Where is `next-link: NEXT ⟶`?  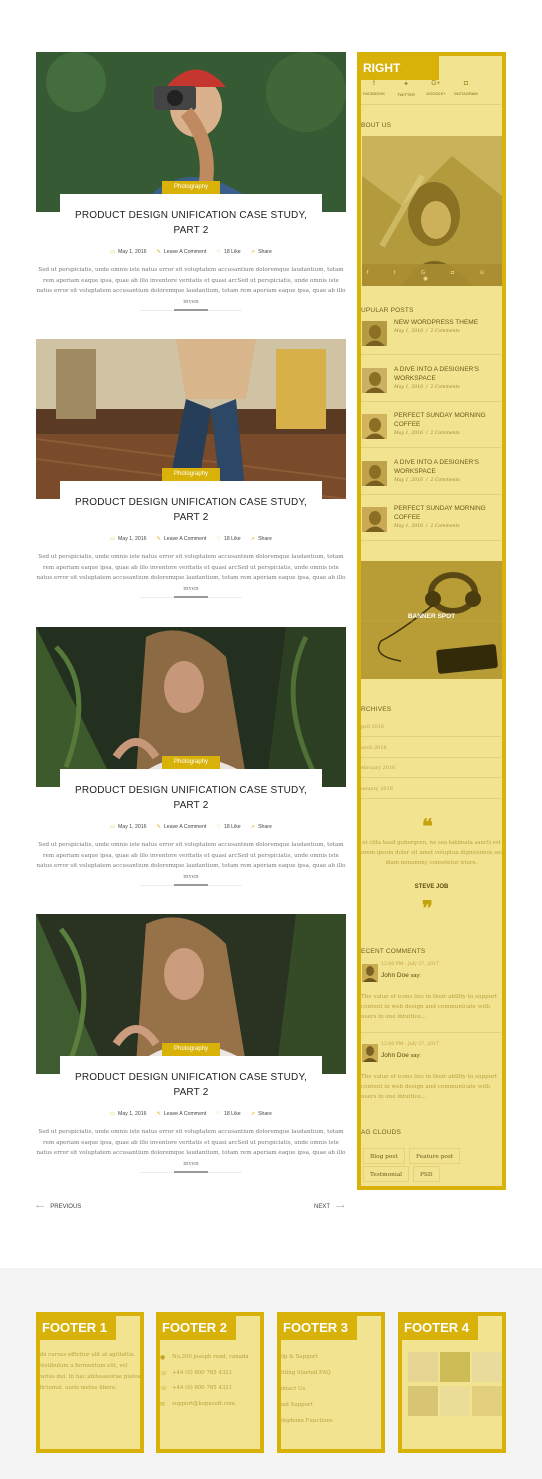
next-link: NEXT ⟶ is located at coordinates (329, 1206).